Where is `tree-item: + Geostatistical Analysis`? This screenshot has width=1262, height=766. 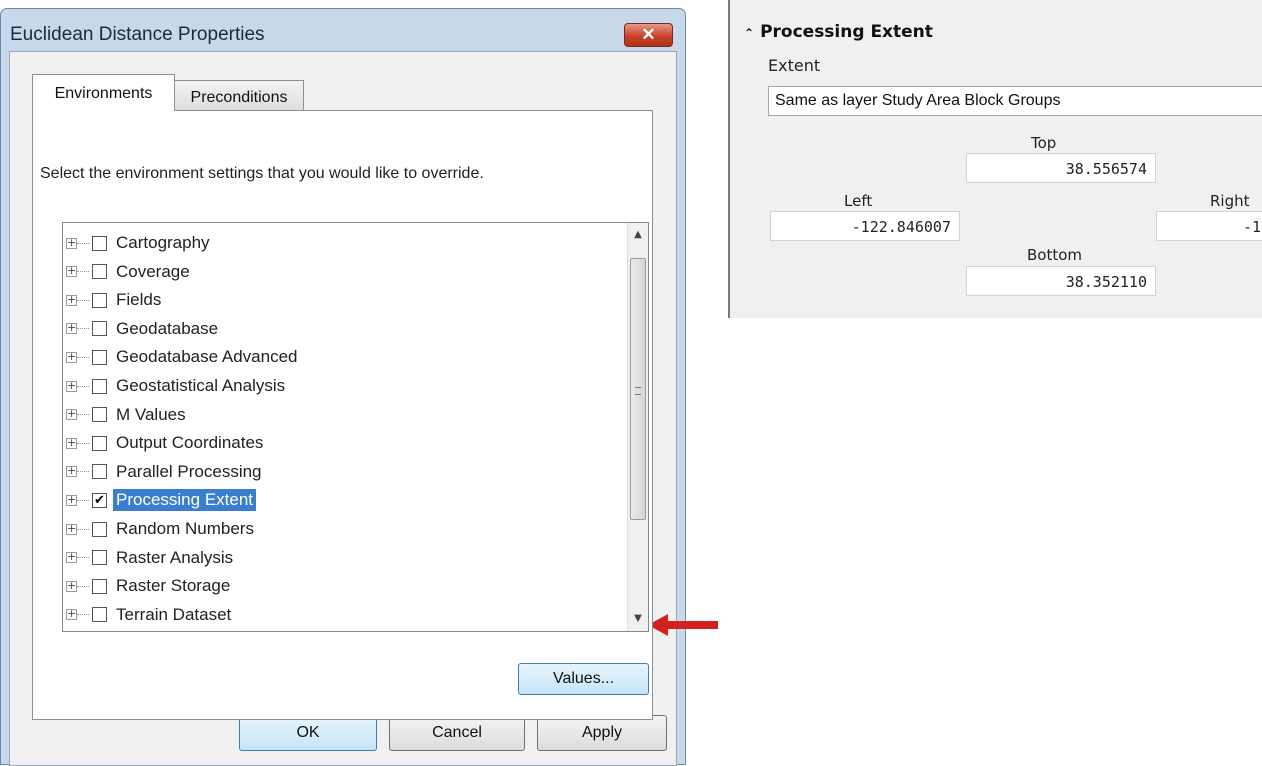 tree-item: + Geostatistical Analysis is located at coordinates (175, 386).